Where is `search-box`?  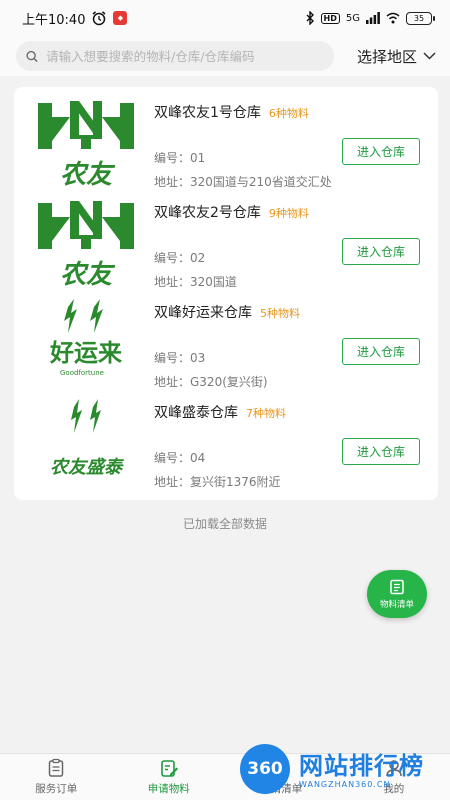
search-box is located at coordinates (175, 56).